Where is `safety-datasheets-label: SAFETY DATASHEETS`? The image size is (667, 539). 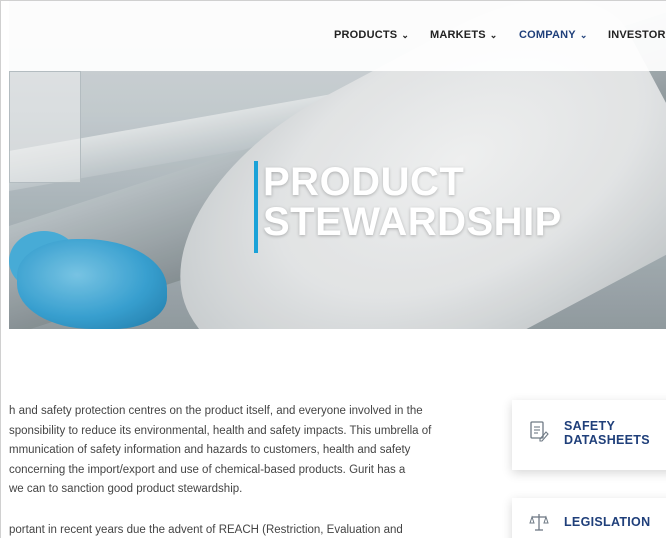
safety-datasheets-label: SAFETY DATASHEETS is located at coordinates (607, 433).